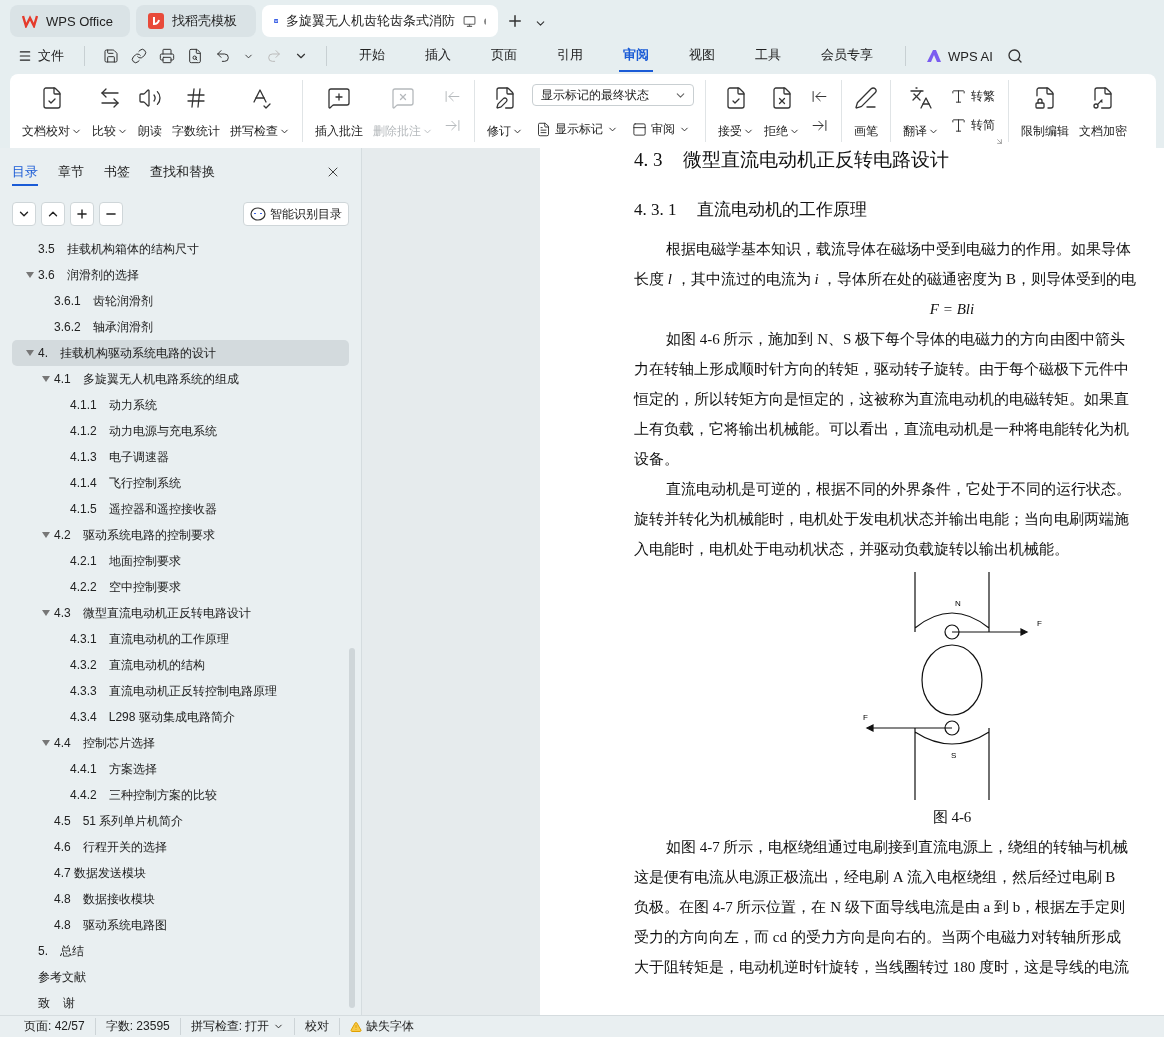 The height and width of the screenshot is (1037, 1164). What do you see at coordinates (71, 172) in the screenshot?
I see `sidebar-tab: 章节` at bounding box center [71, 172].